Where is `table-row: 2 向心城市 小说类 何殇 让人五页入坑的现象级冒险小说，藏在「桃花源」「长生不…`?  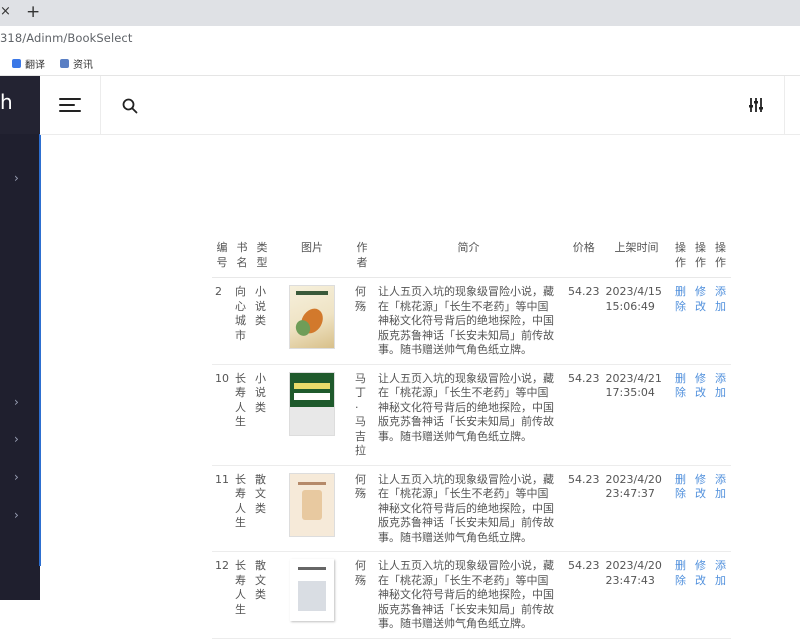
table-row: 2 向心城市 小说类 何殇 让人五页入坑的现象级冒险小说，藏在「桃花源」「长生不… is located at coordinates (471, 321).